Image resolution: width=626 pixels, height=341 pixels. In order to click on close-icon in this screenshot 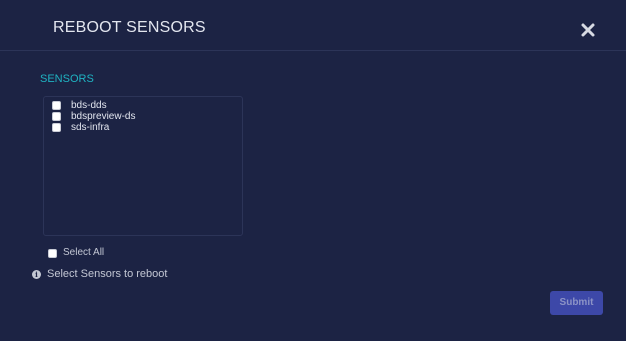, I will do `click(588, 30)`.